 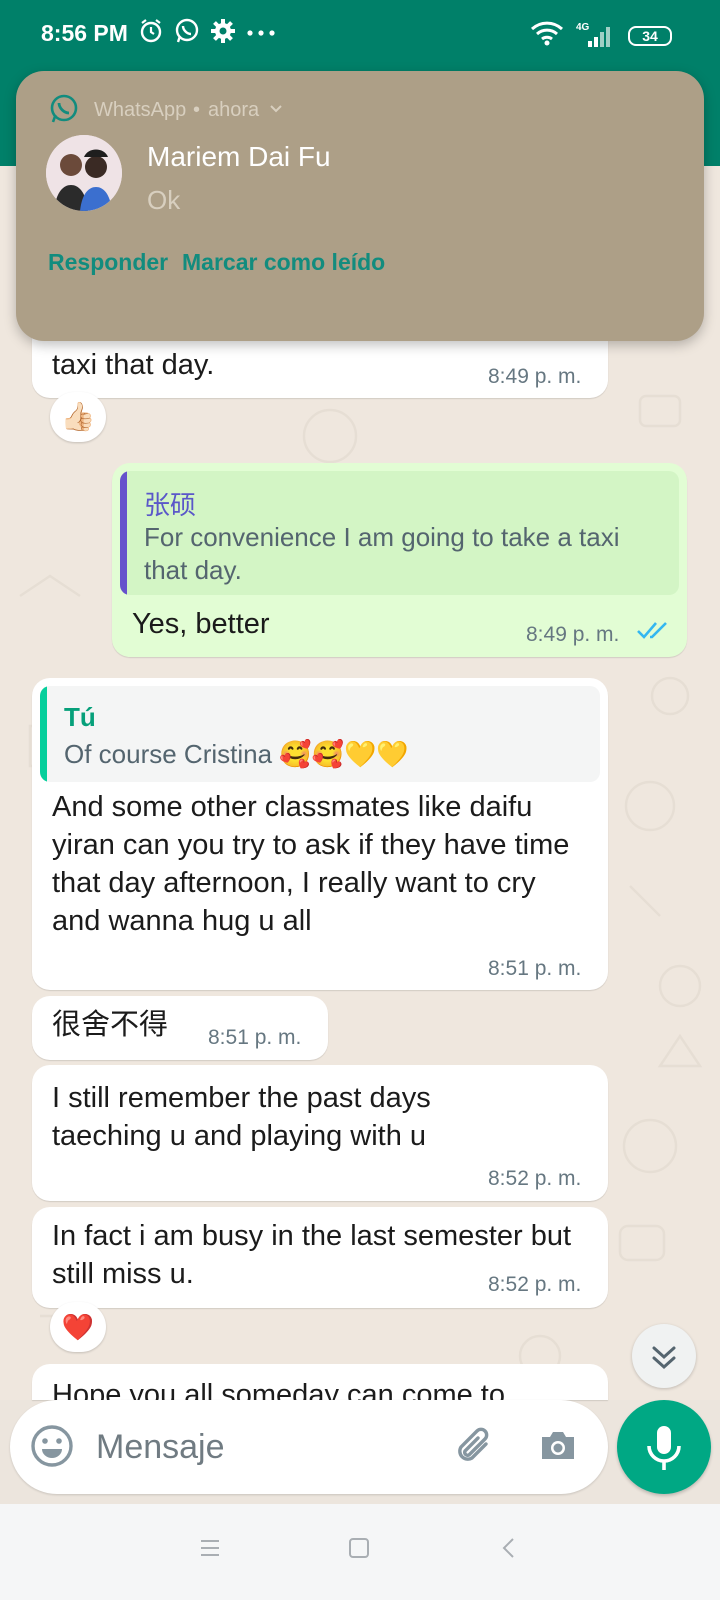 I want to click on mic-icon, so click(x=664, y=1448).